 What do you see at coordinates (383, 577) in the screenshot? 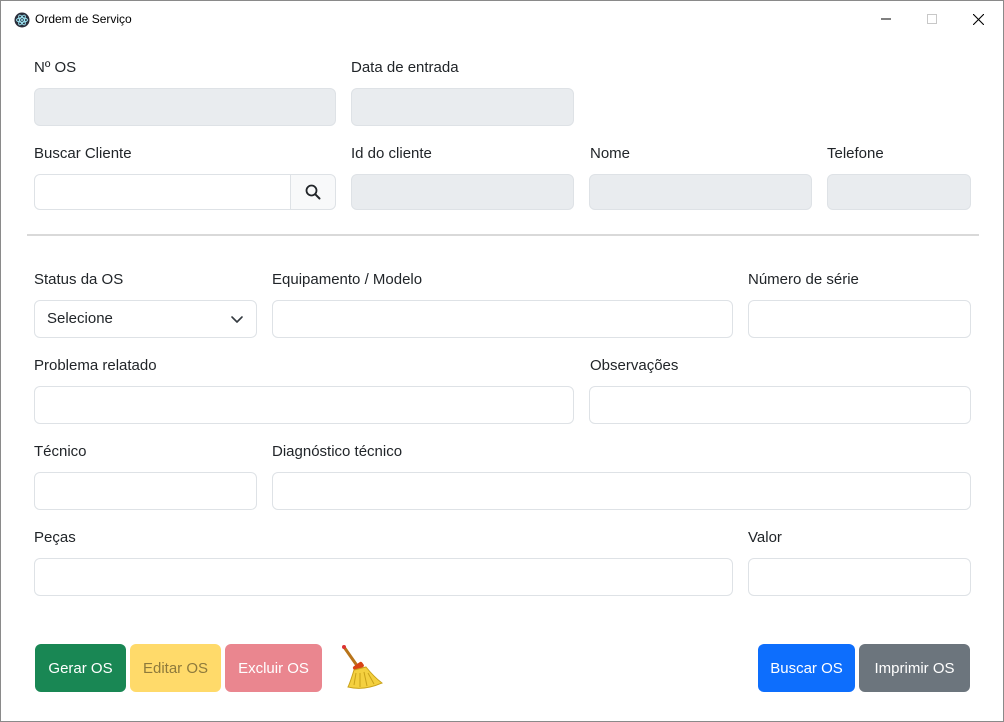
I see `parts-input` at bounding box center [383, 577].